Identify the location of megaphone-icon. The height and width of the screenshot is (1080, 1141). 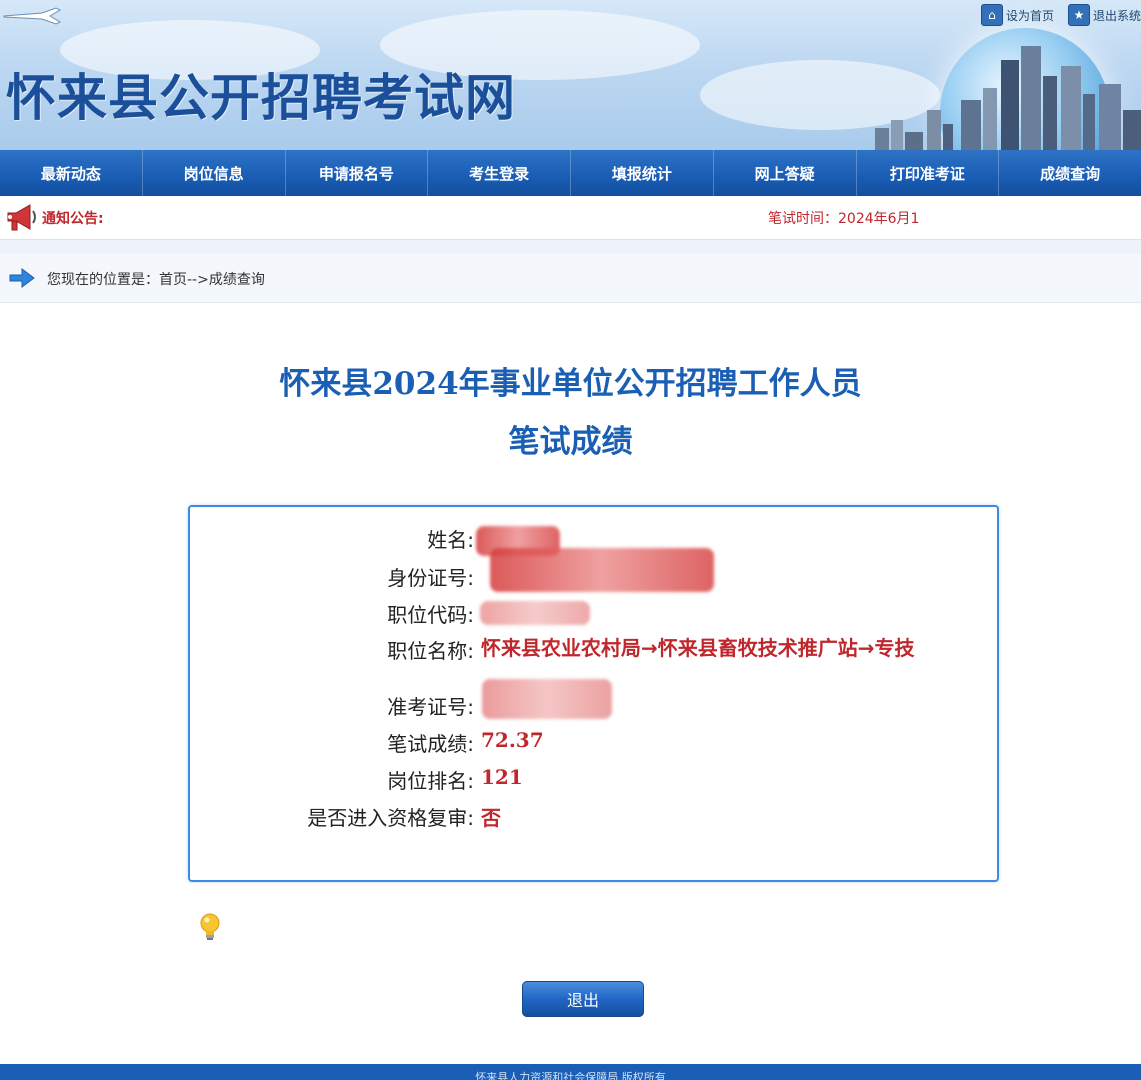
(21, 217).